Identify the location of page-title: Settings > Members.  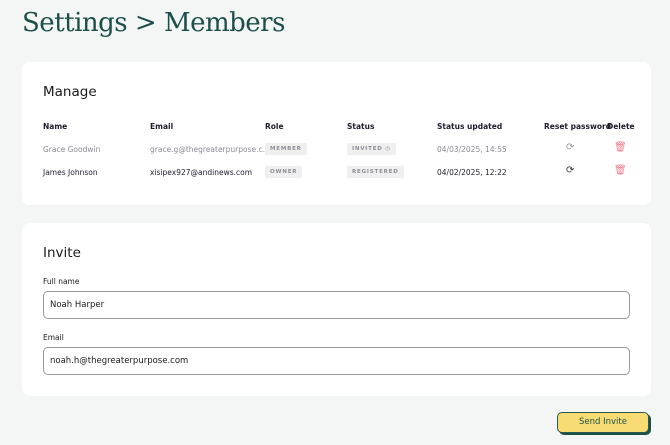
(153, 23).